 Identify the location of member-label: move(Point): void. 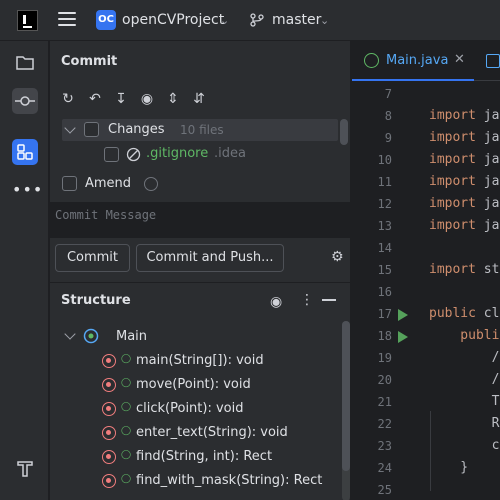
(193, 384).